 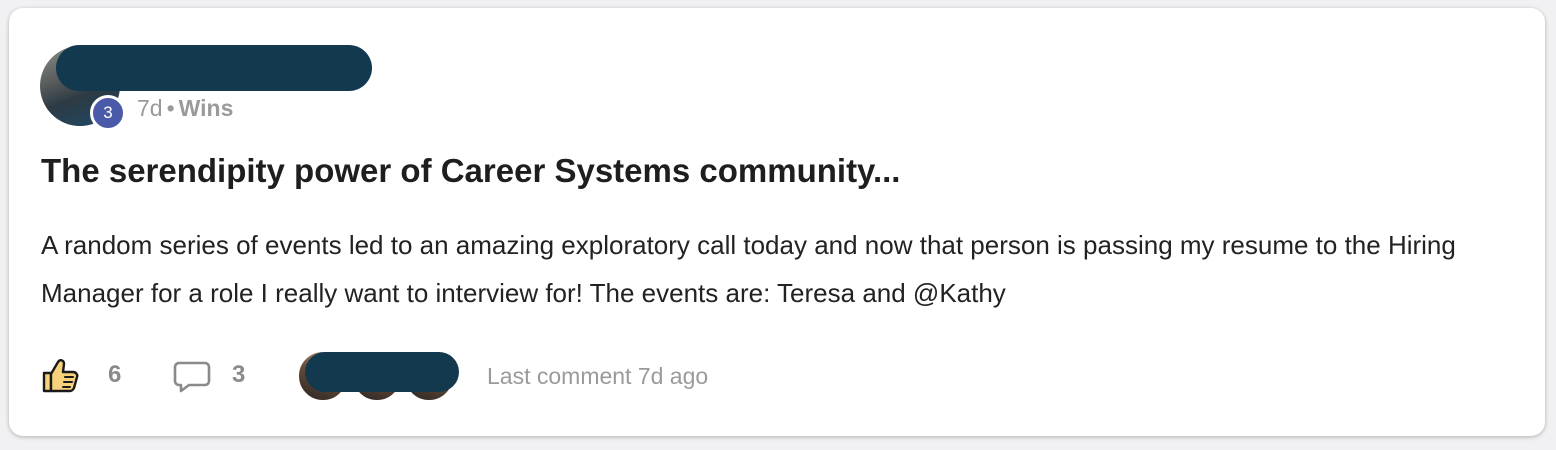 What do you see at coordinates (382, 372) in the screenshot?
I see `commenter-names-redacted` at bounding box center [382, 372].